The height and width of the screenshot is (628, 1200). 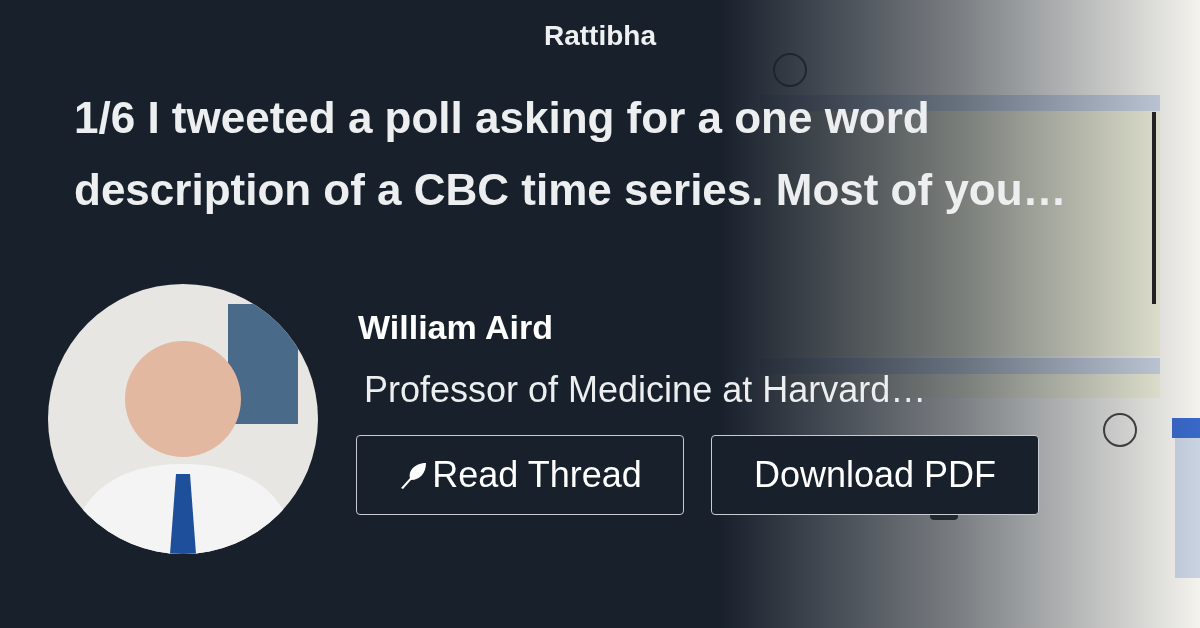 I want to click on site-title: Rattibha, so click(x=600, y=36).